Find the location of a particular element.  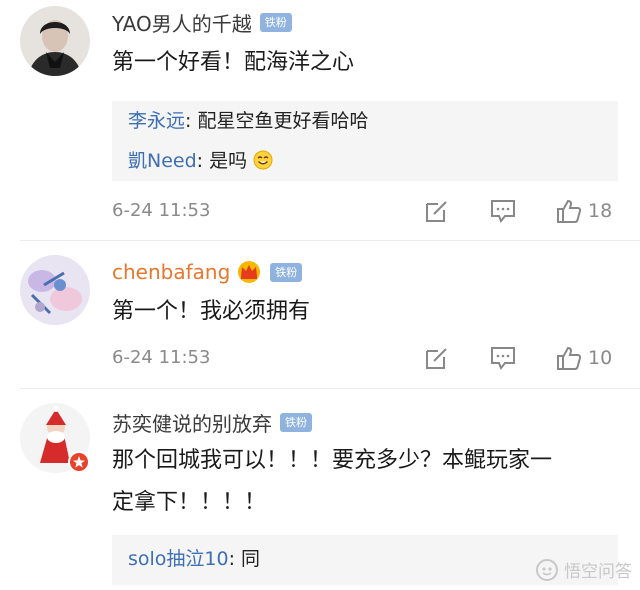

reply-text: : 配星空鱼更好看哈哈 is located at coordinates (277, 121).